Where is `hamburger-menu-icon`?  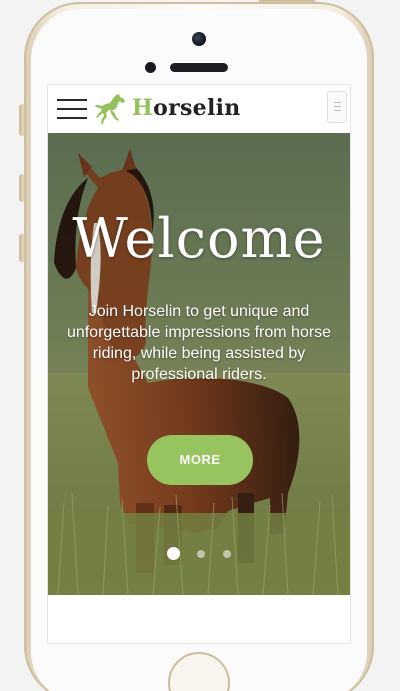 hamburger-menu-icon is located at coordinates (72, 109).